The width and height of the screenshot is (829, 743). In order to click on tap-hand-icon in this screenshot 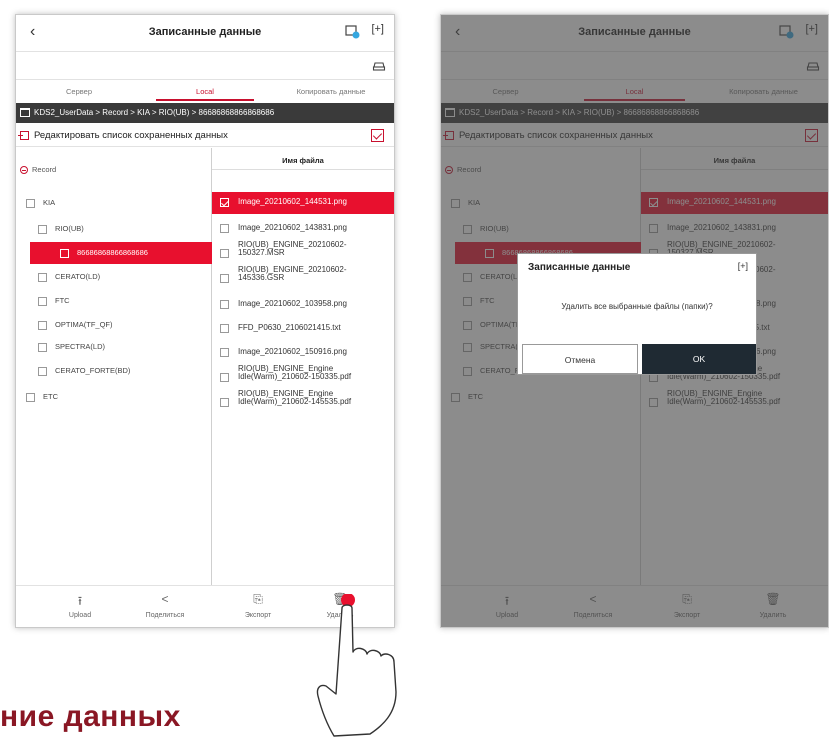, I will do `click(356, 665)`.